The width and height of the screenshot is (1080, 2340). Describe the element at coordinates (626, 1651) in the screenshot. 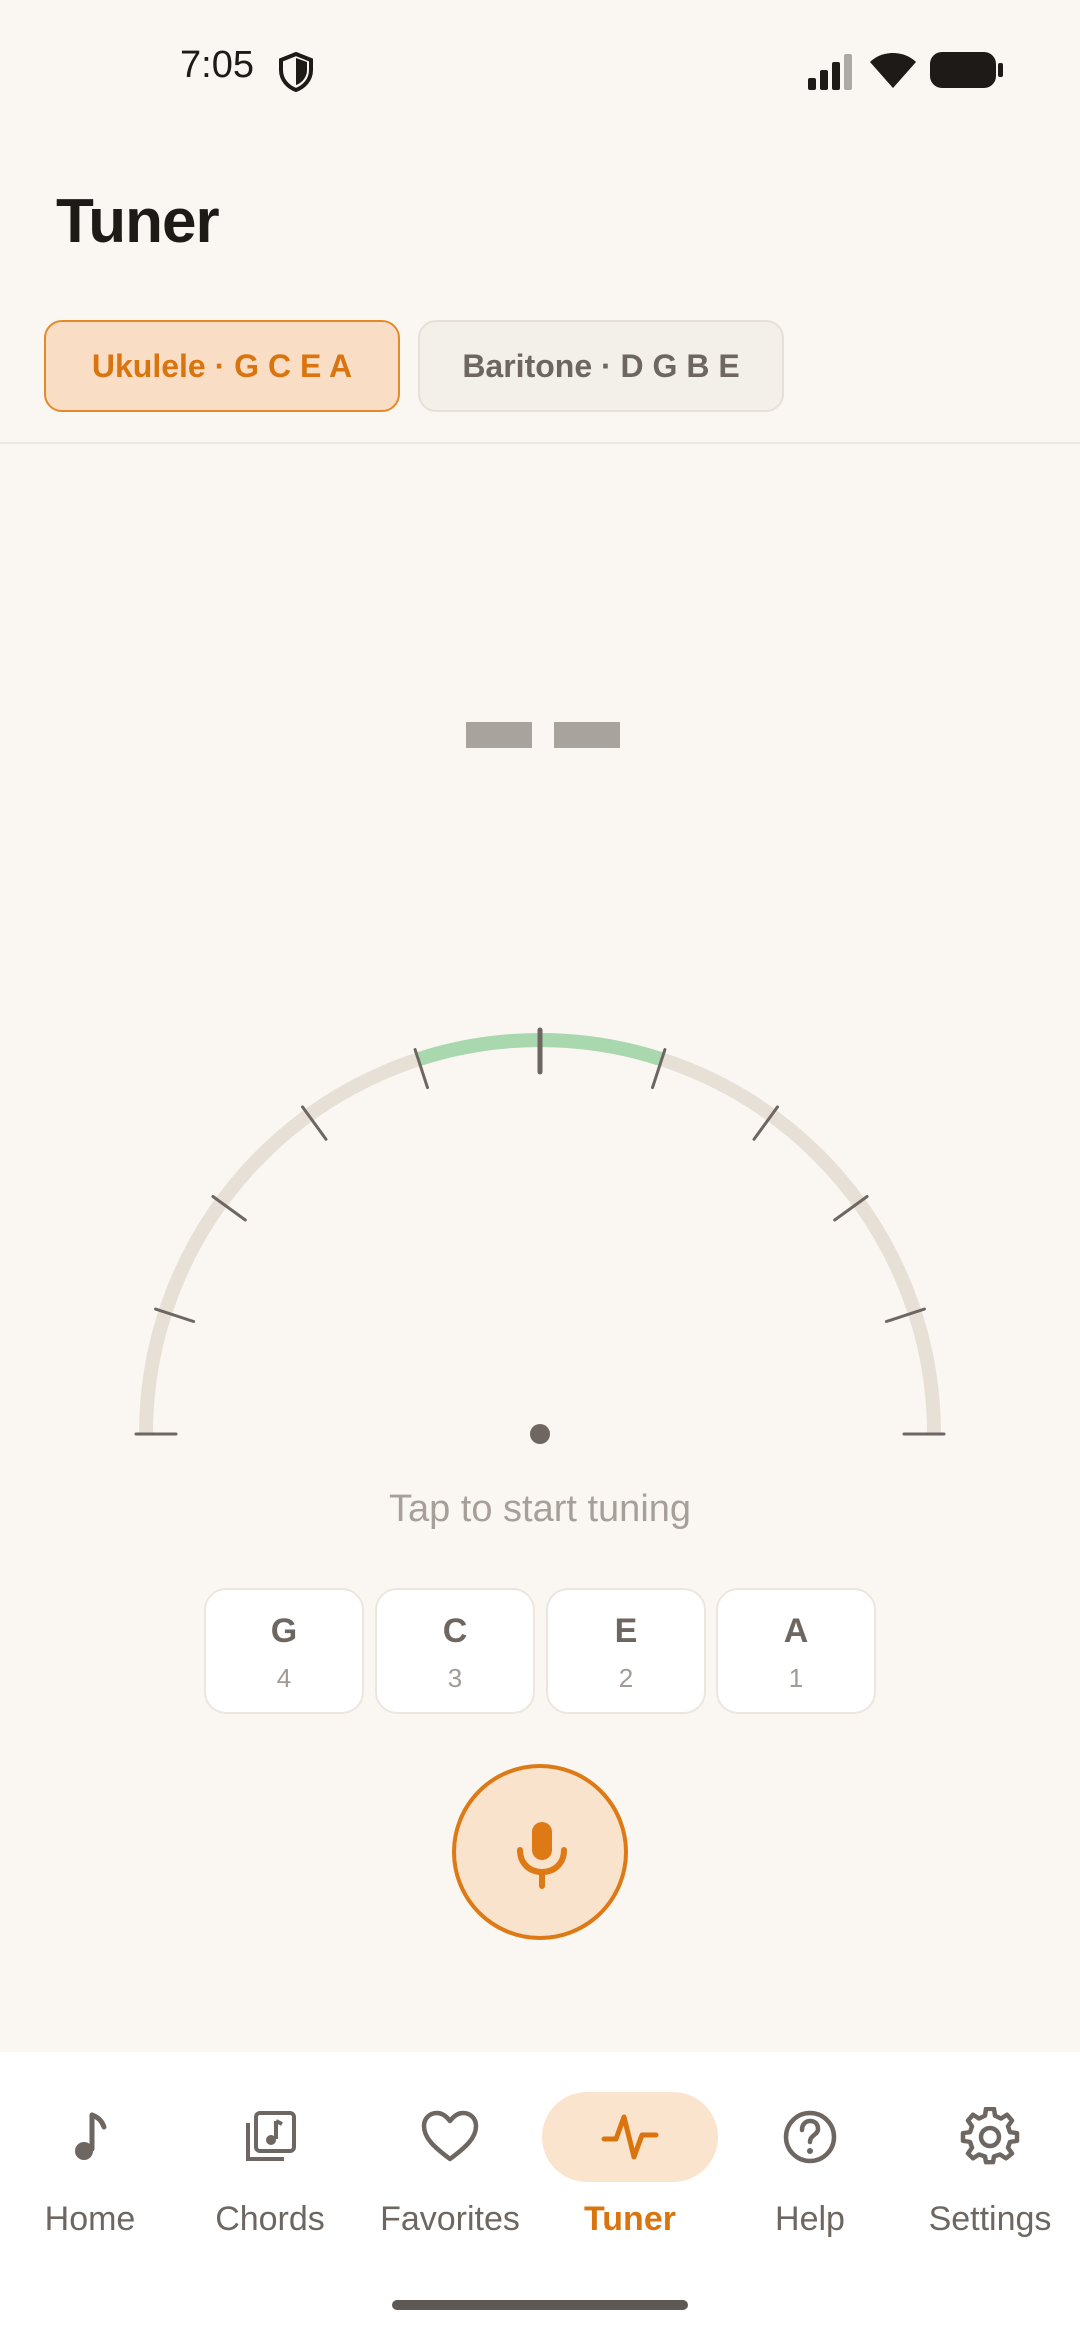

I see `string-button-e: E 2` at that location.